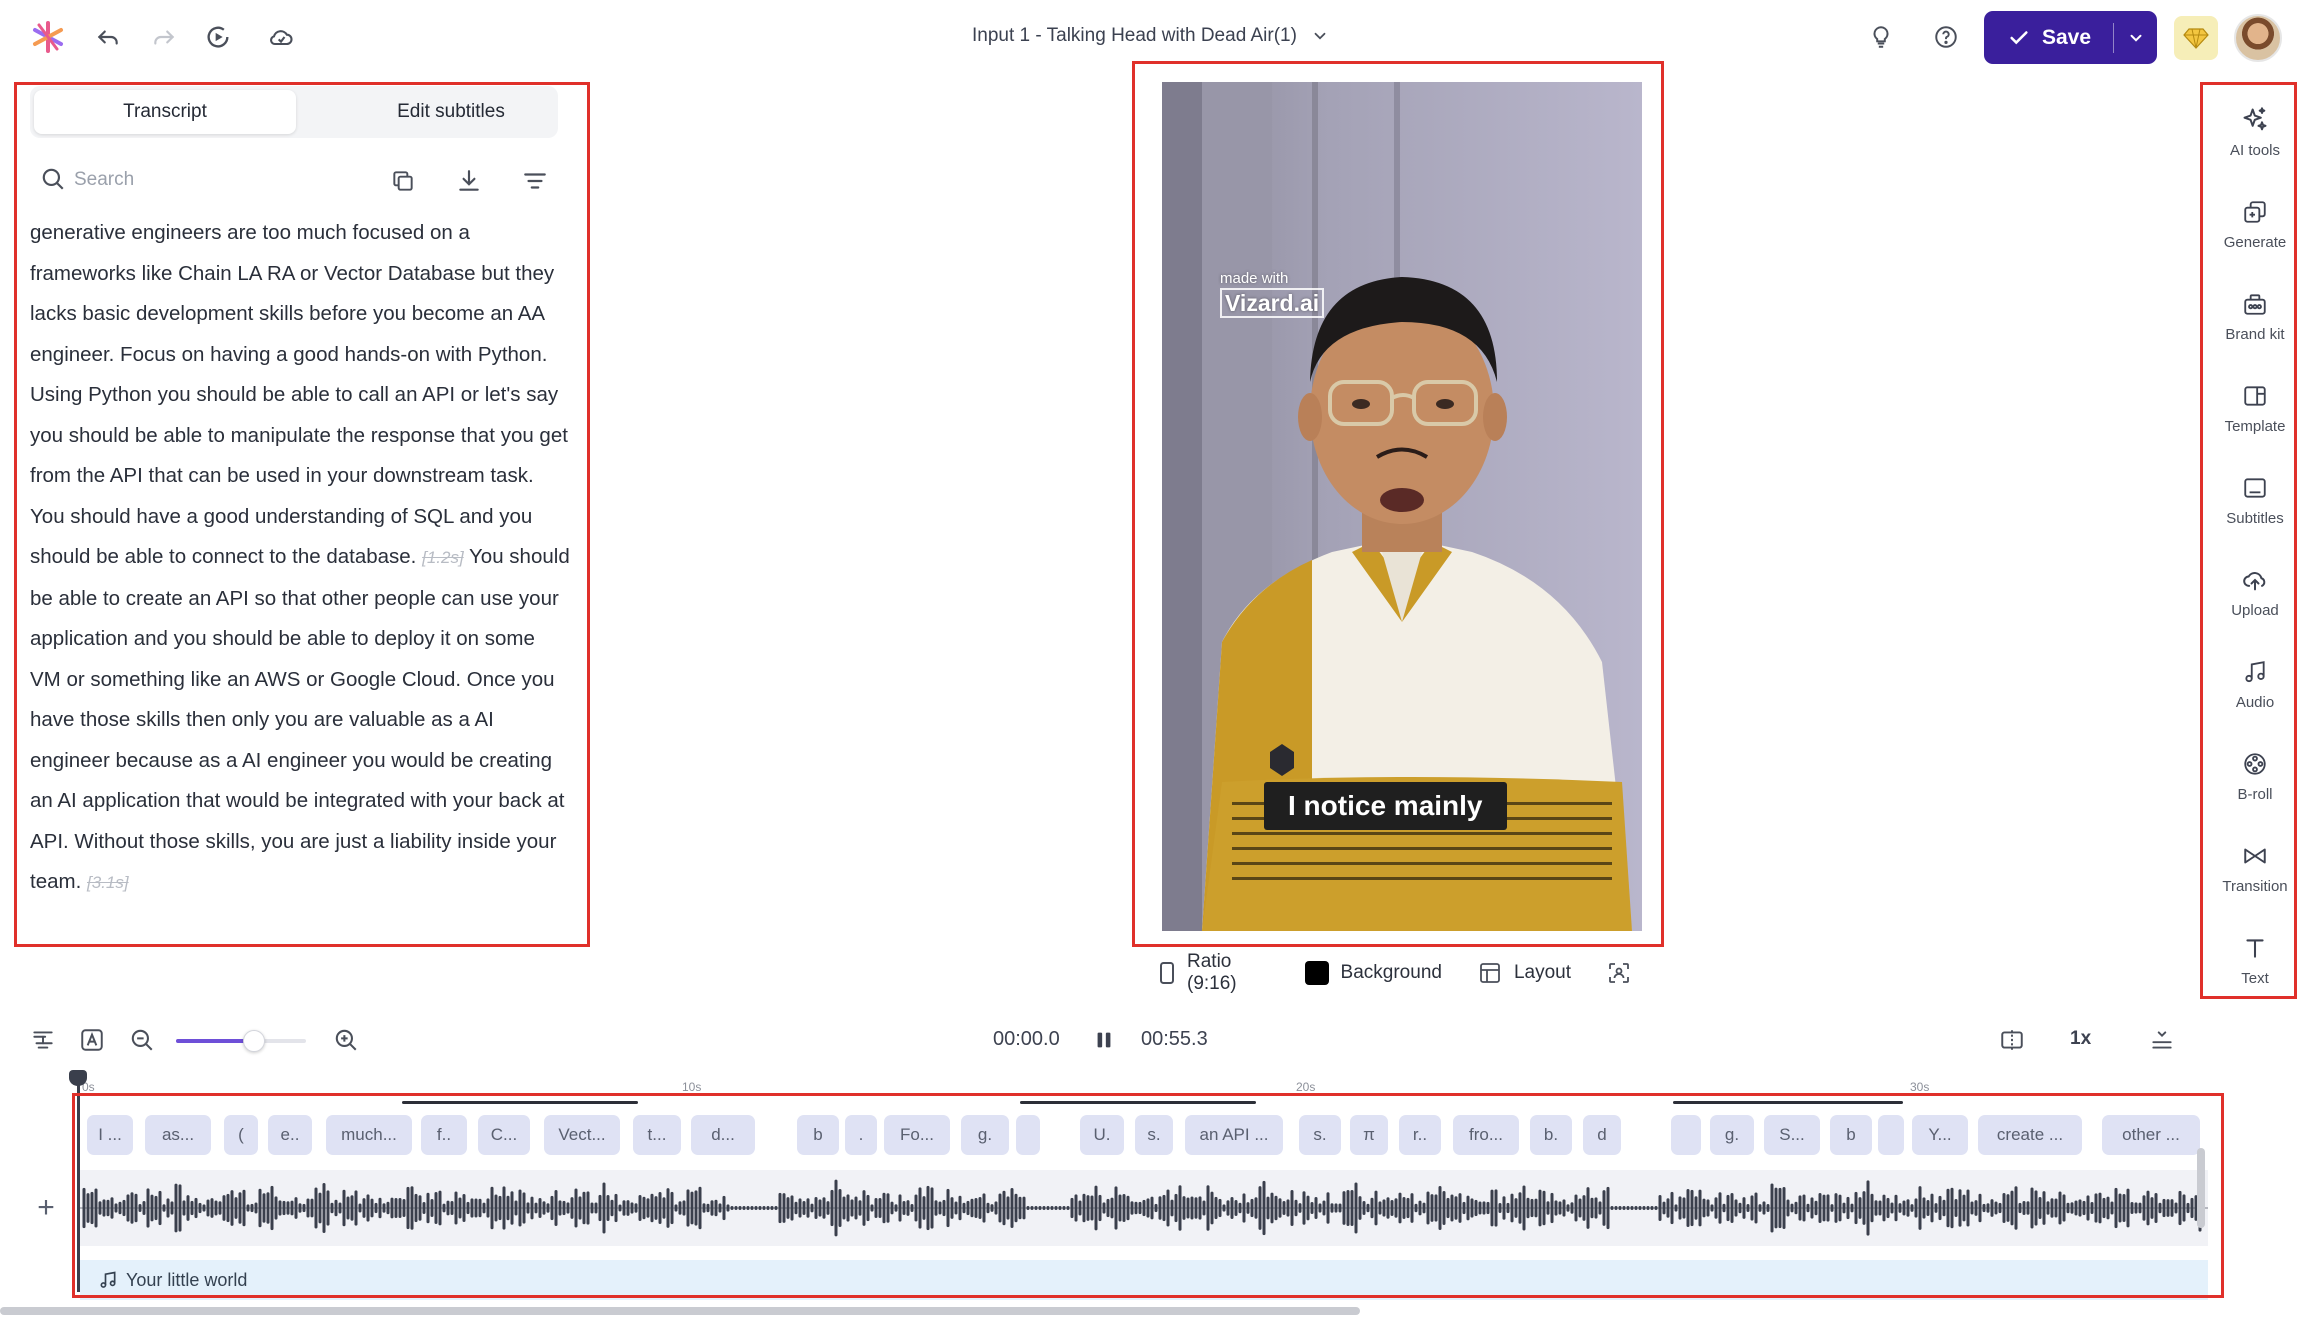 This screenshot has height=1320, width=2310. Describe the element at coordinates (1385, 806) in the screenshot. I see `subtitle-caption: I notice mainly` at that location.